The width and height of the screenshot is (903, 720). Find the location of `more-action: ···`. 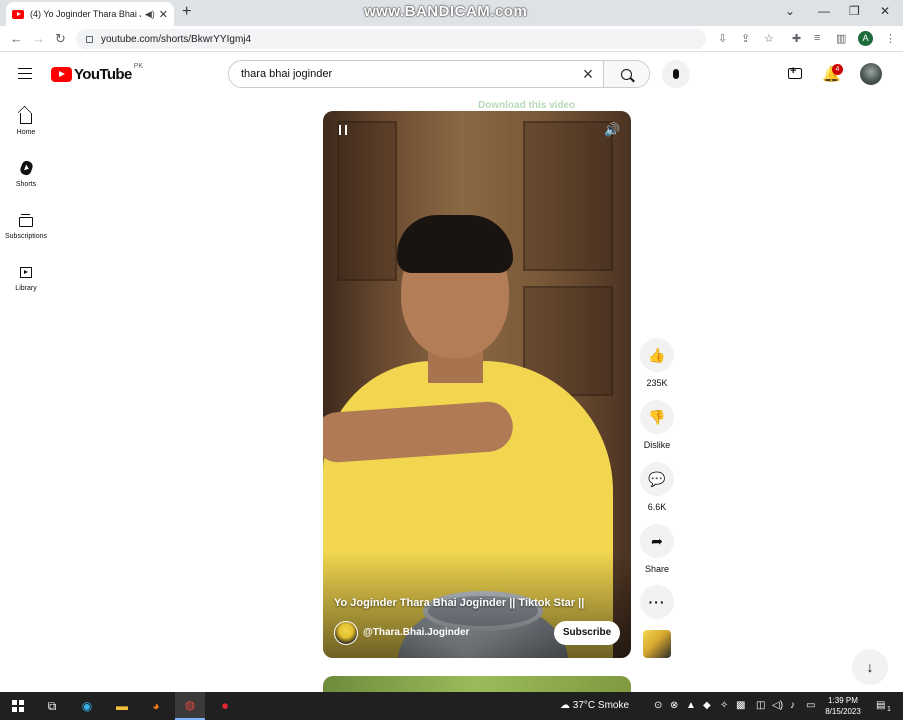

more-action: ··· is located at coordinates (657, 602).